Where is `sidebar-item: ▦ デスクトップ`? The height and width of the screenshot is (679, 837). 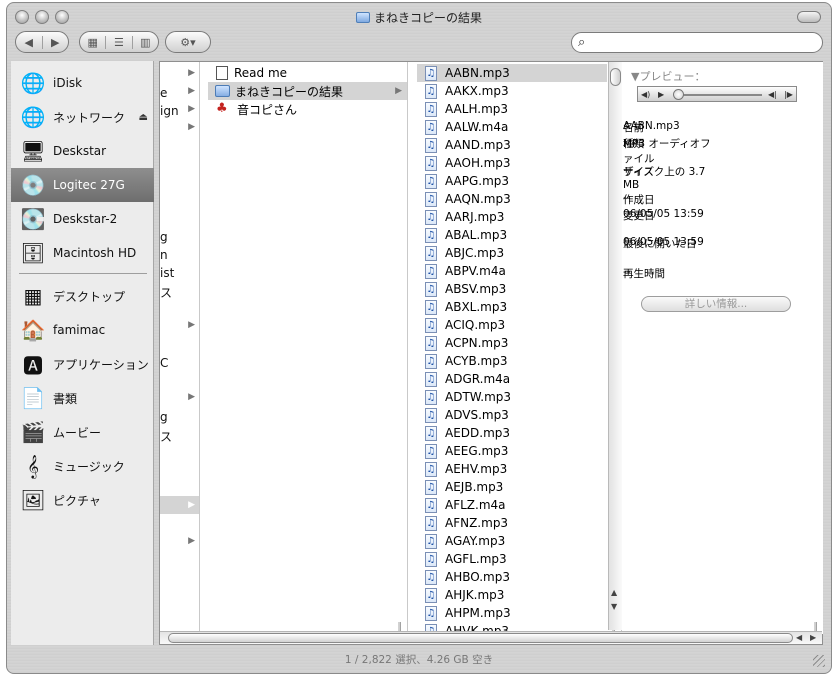
sidebar-item: ▦ デスクトップ is located at coordinates (82, 296).